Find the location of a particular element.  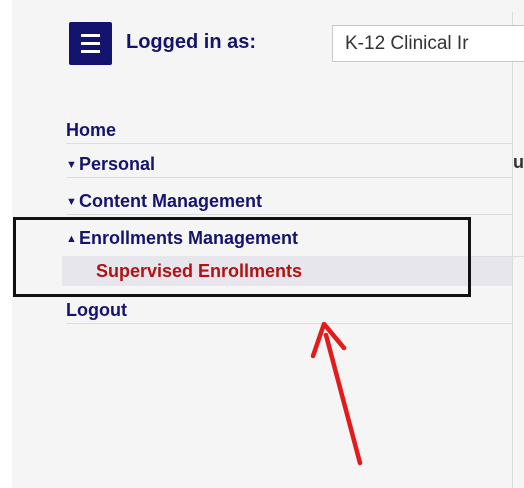

annotation-highlight-box is located at coordinates (242, 257).